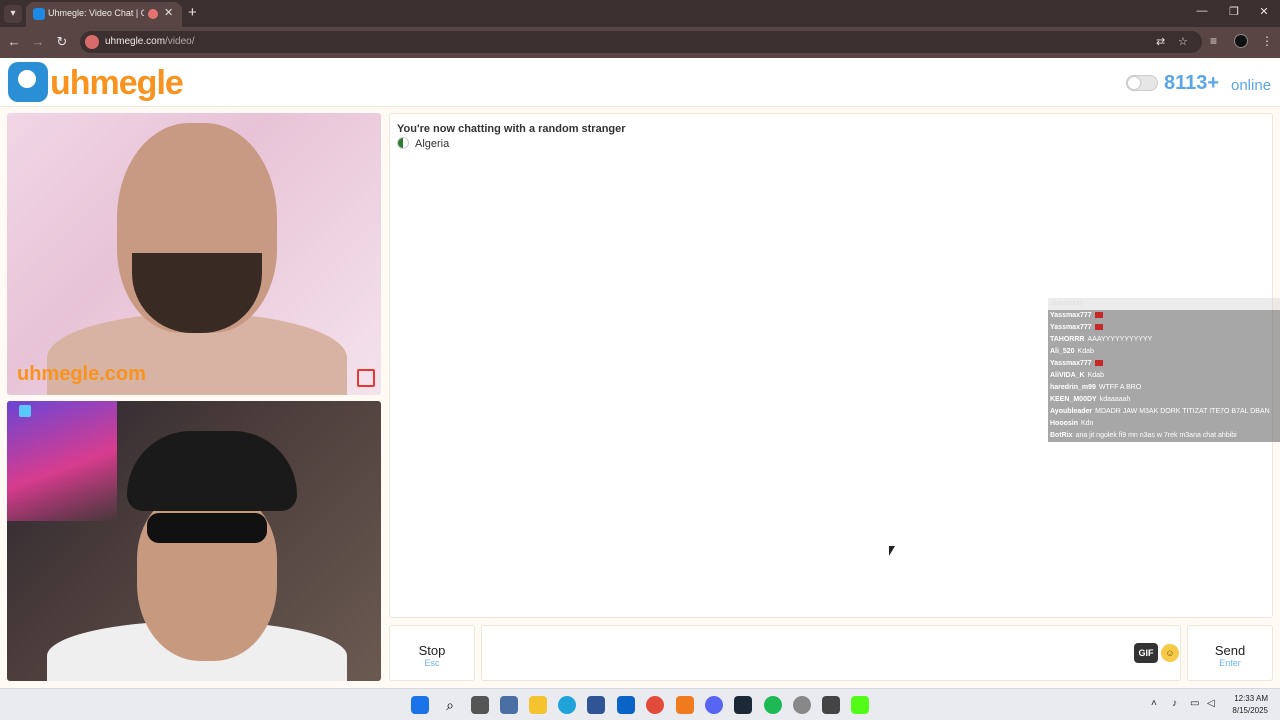  Describe the element at coordinates (1120, 339) in the screenshot. I see `overlay-message: AAAYYYYYYYYYYY` at that location.